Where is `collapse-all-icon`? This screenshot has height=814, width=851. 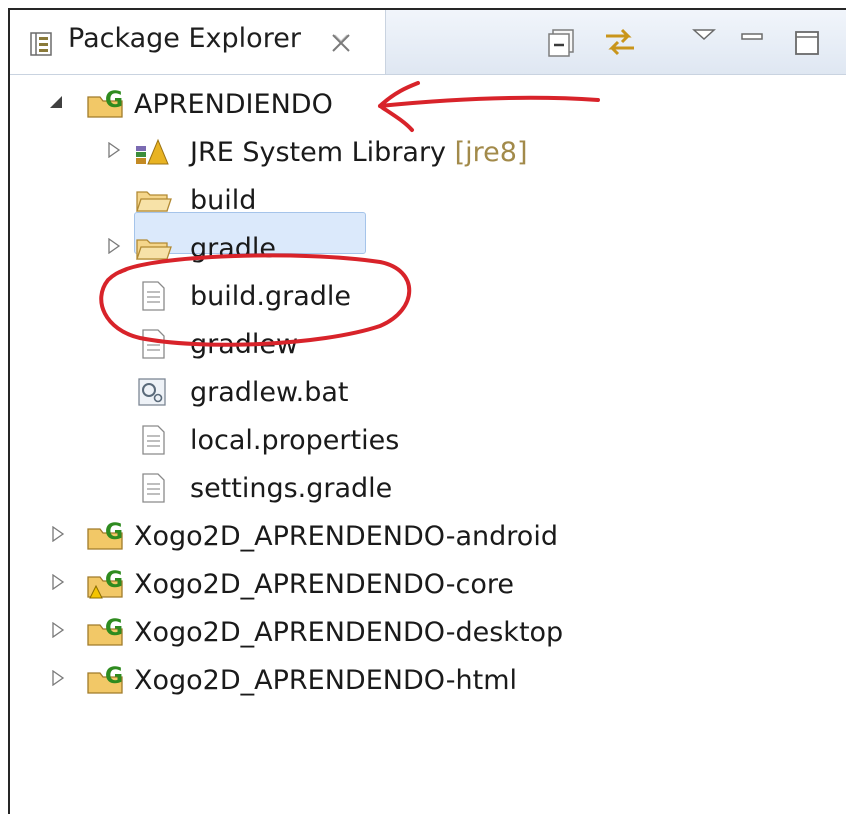 collapse-all-icon is located at coordinates (562, 42).